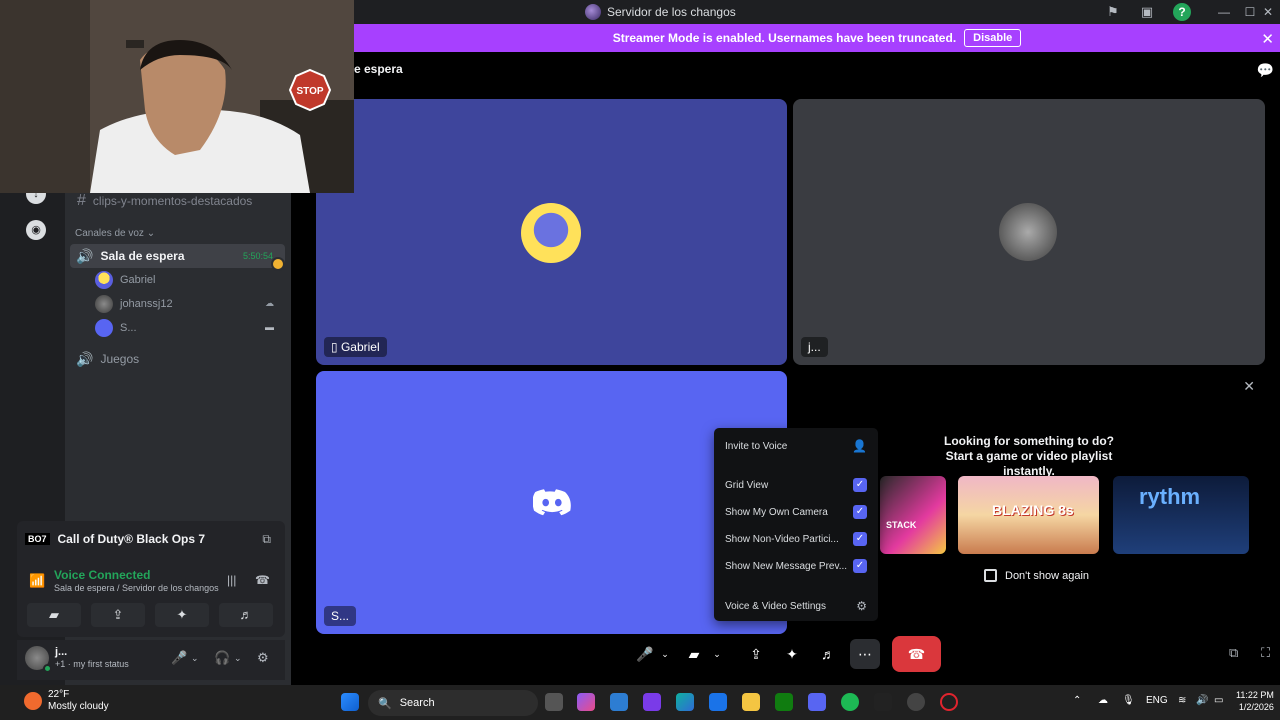  I want to click on voice-channel-juegos: 🔊 Juegos, so click(177, 359).